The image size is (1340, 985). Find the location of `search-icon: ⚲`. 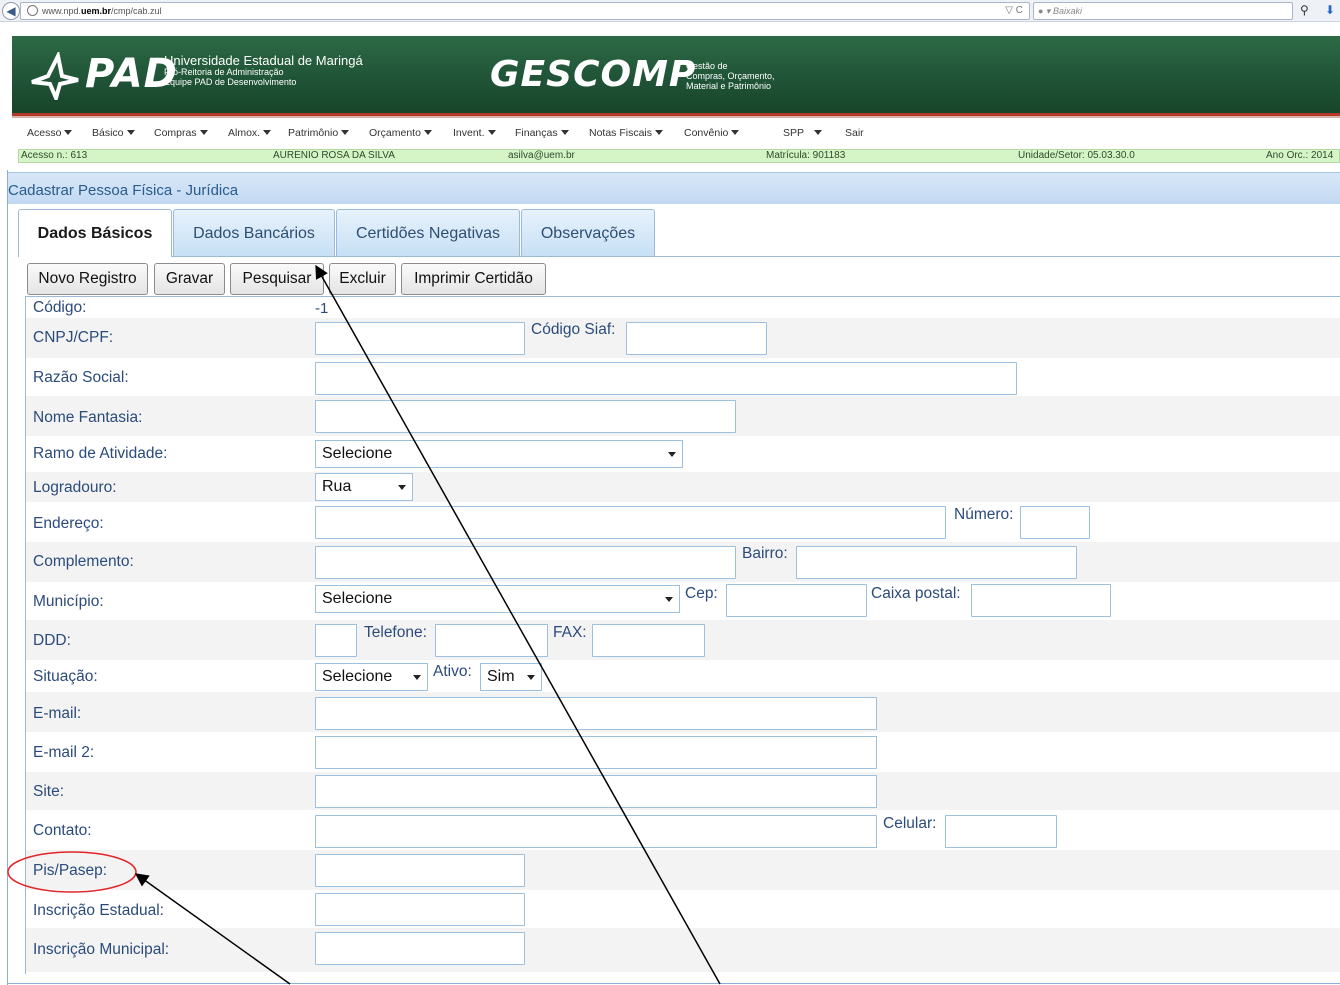

search-icon: ⚲ is located at coordinates (1304, 10).